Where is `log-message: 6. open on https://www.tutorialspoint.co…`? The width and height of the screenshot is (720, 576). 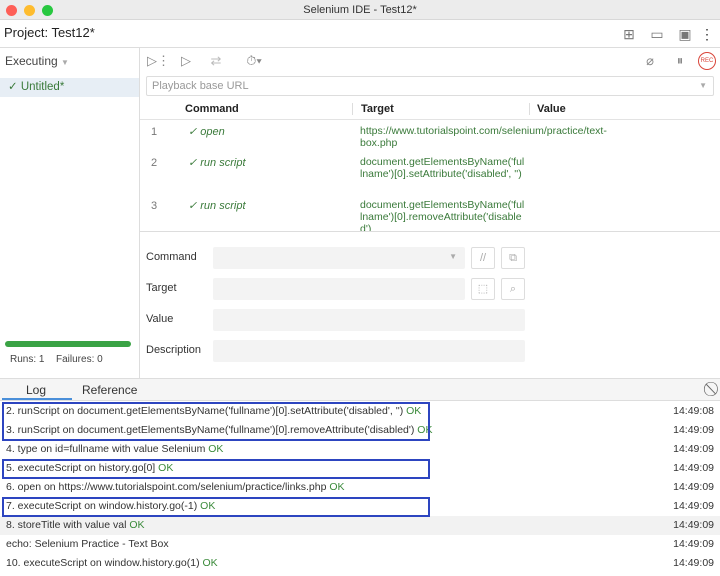 log-message: 6. open on https://www.tutorialspoint.co… is located at coordinates (175, 487).